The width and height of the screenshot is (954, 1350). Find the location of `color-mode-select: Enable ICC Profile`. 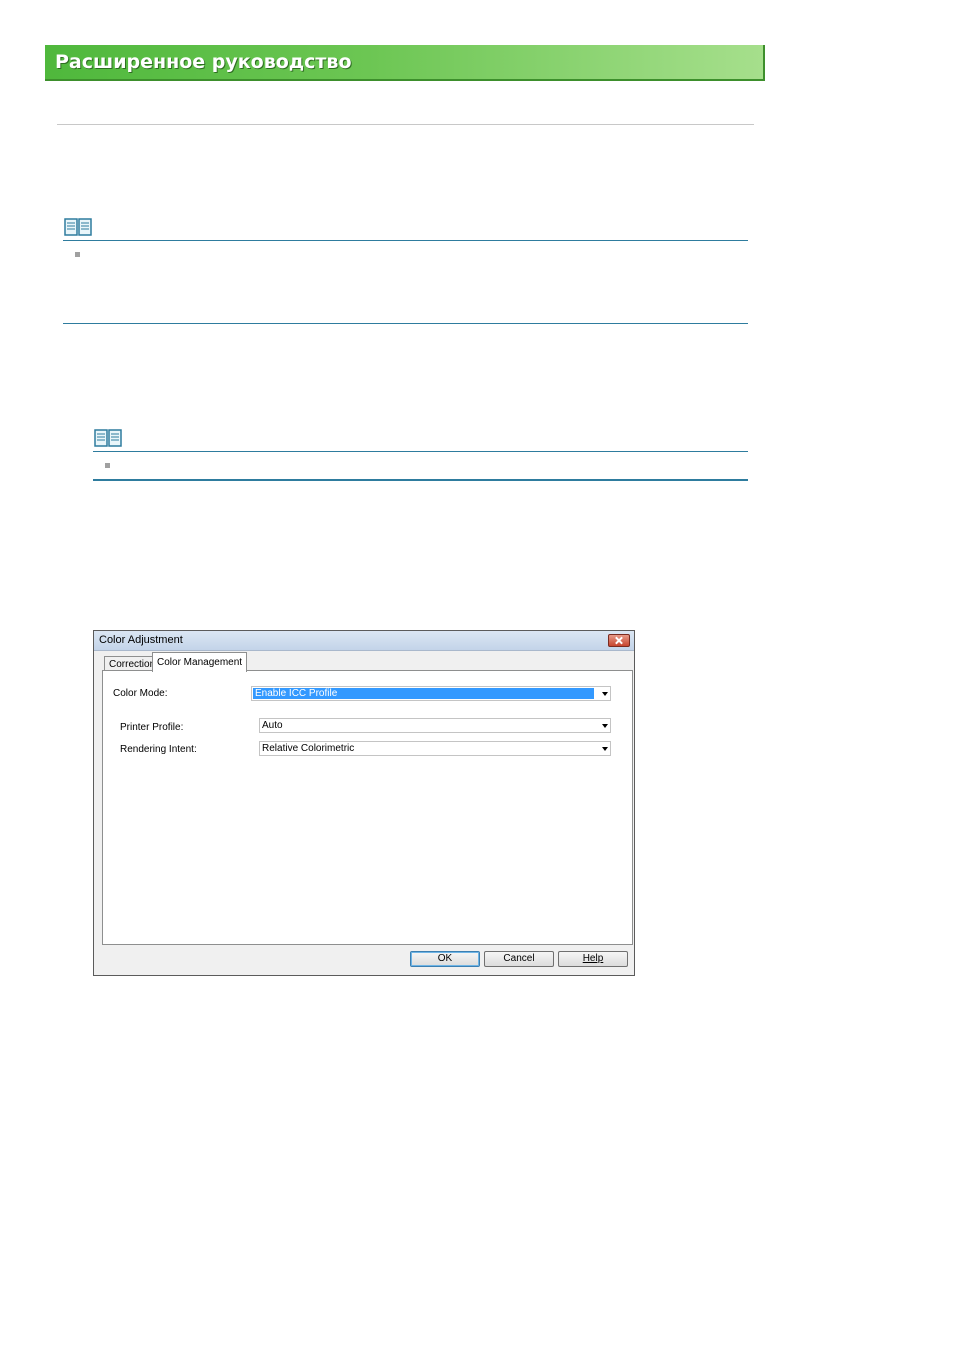

color-mode-select: Enable ICC Profile is located at coordinates (431, 693).